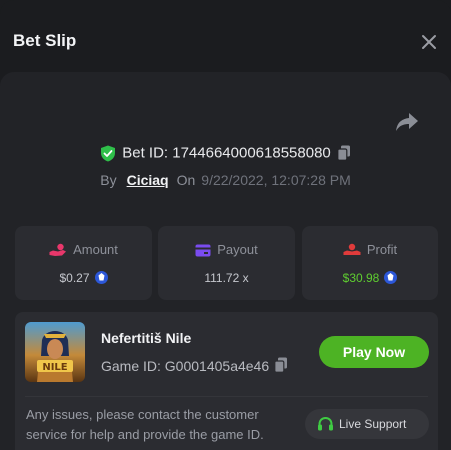  I want to click on svg-text: NILE, so click(54, 367).